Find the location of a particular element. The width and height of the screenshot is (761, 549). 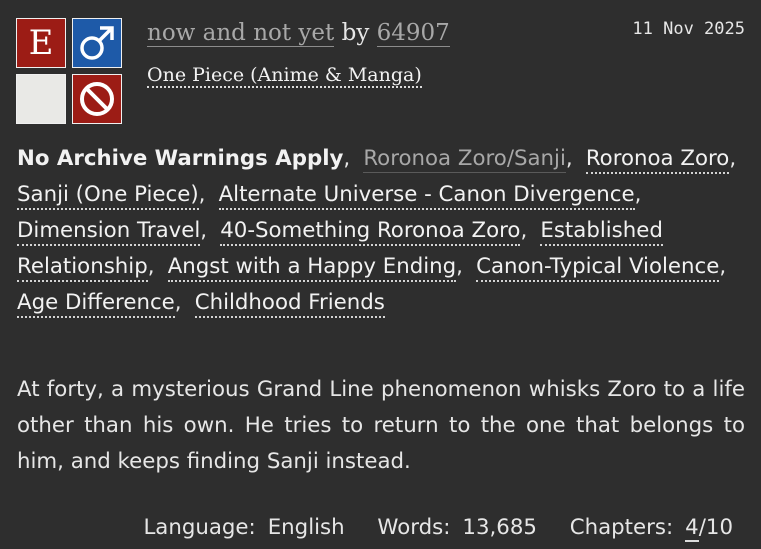

tag-item: Age Difference, is located at coordinates (102, 304).